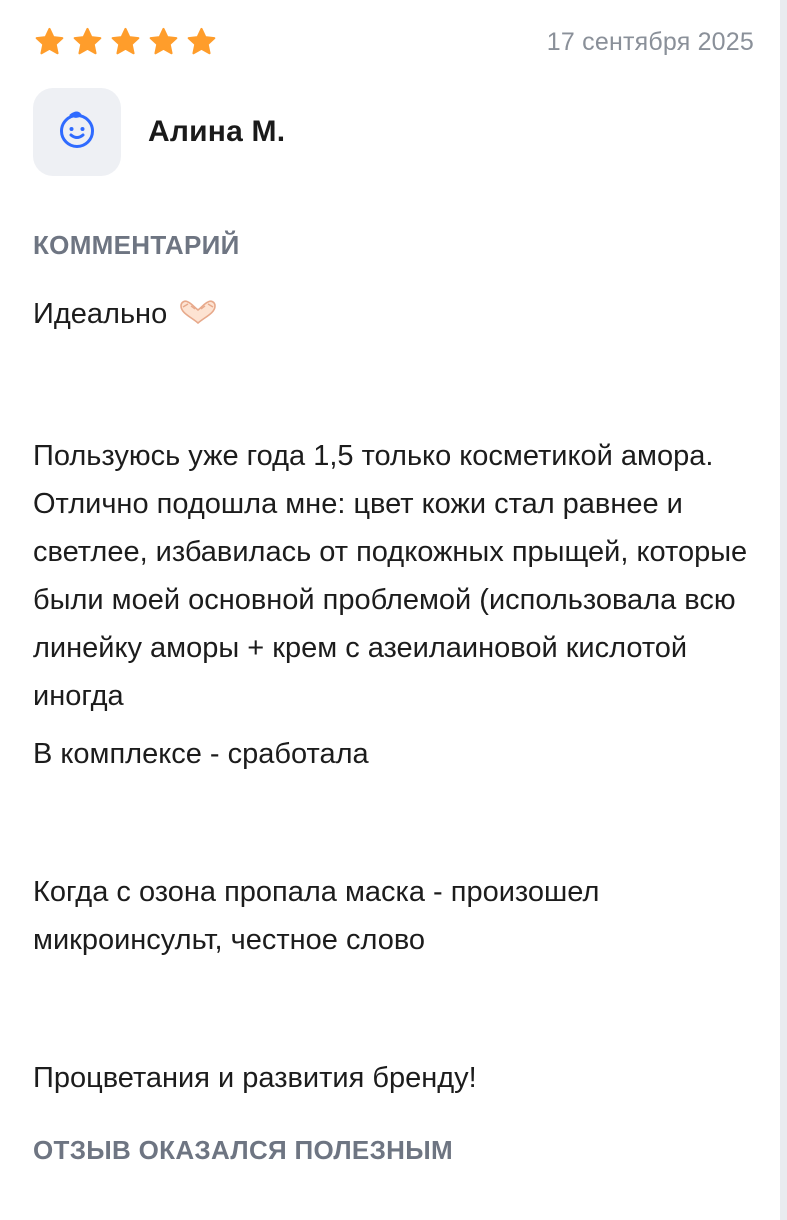  Describe the element at coordinates (650, 42) in the screenshot. I see `review-date: 17 сентября 2025` at that location.